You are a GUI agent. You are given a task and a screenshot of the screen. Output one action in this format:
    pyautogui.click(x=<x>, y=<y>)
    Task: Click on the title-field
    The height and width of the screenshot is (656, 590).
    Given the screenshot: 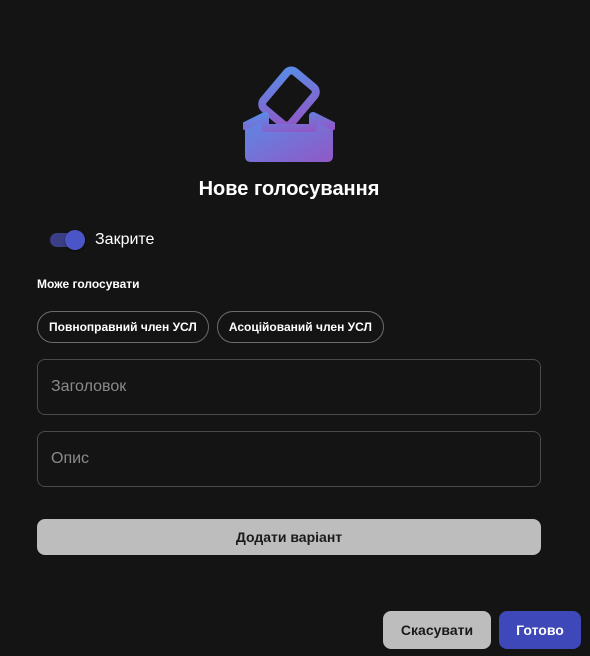 What is the action you would take?
    pyautogui.click(x=289, y=387)
    